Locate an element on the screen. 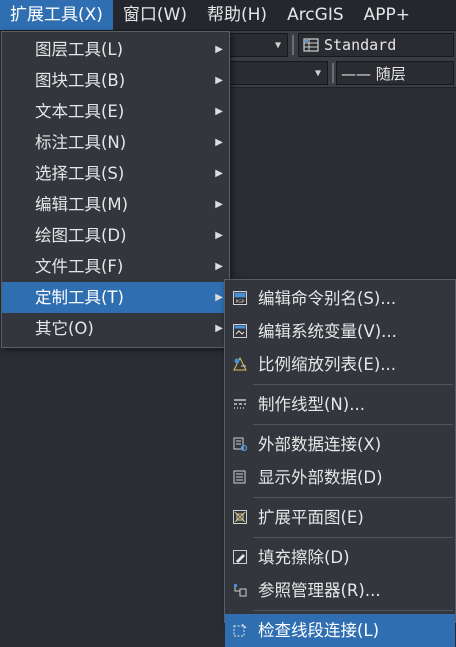 Image resolution: width=456 pixels, height=647 pixels. submenu-item-label: 扩展平面图(E) is located at coordinates (311, 517).